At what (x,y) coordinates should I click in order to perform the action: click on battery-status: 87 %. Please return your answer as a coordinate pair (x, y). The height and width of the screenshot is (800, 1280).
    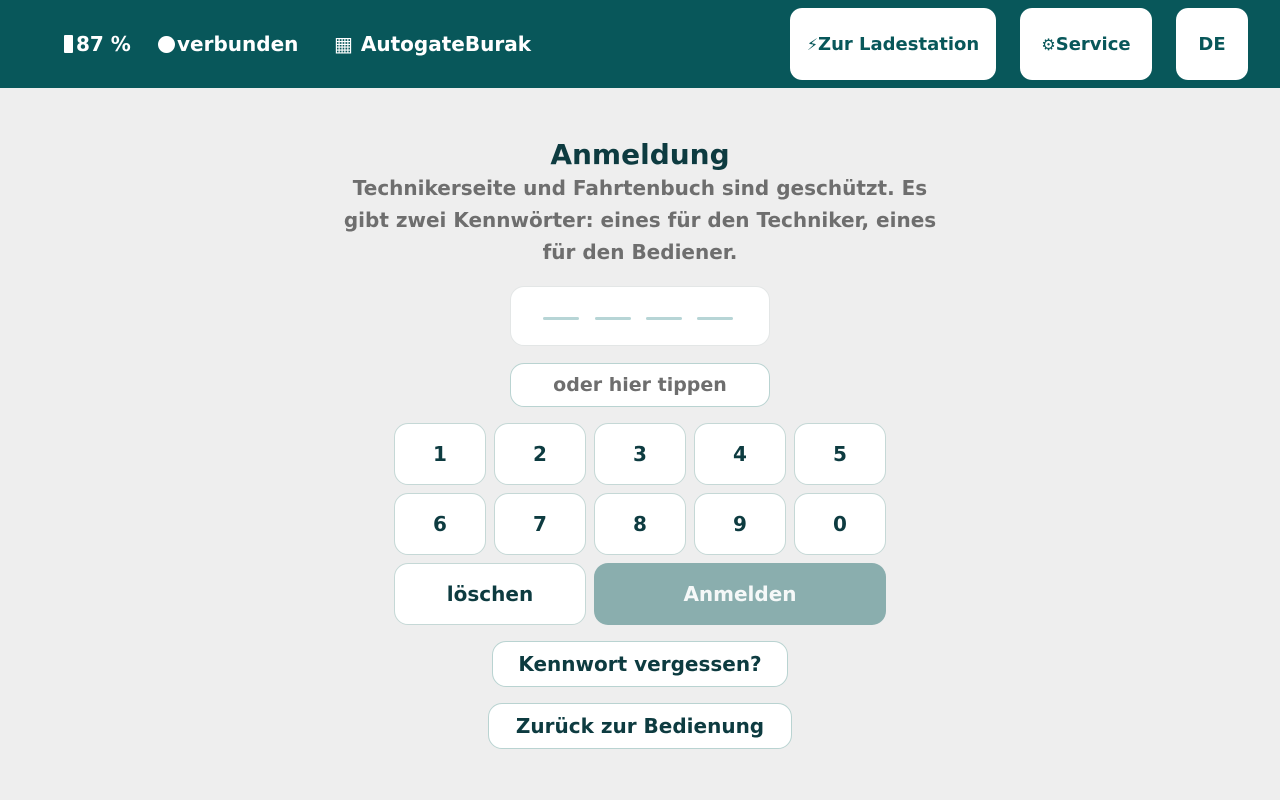
    Looking at the image, I should click on (97, 44).